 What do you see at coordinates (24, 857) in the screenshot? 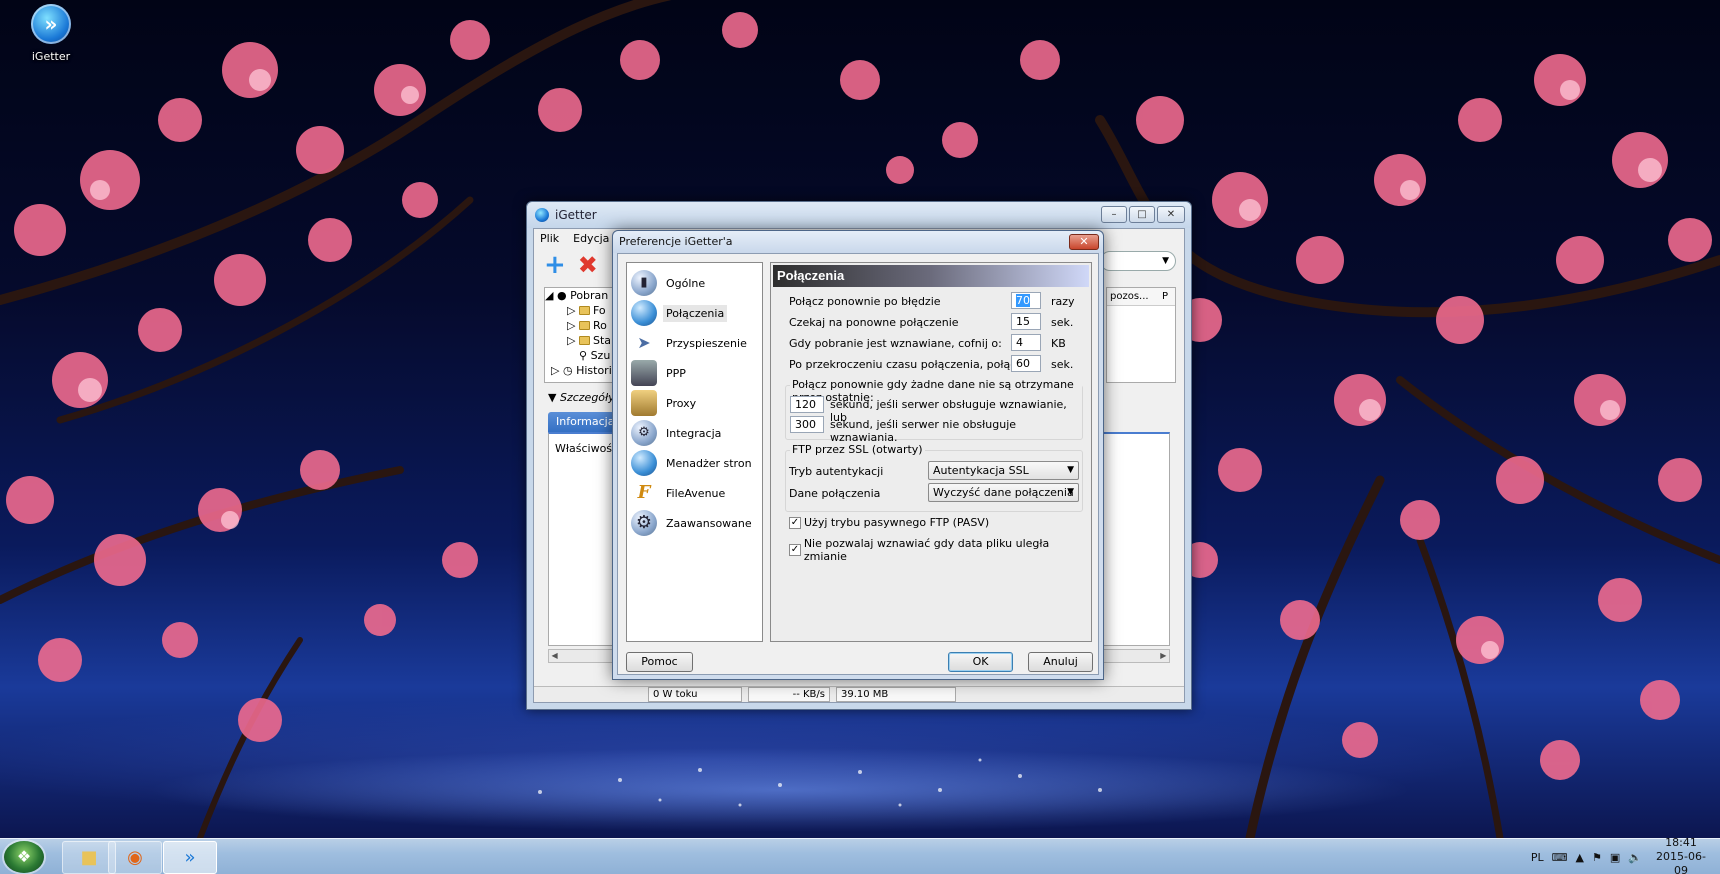
I see `start-button: ❖` at bounding box center [24, 857].